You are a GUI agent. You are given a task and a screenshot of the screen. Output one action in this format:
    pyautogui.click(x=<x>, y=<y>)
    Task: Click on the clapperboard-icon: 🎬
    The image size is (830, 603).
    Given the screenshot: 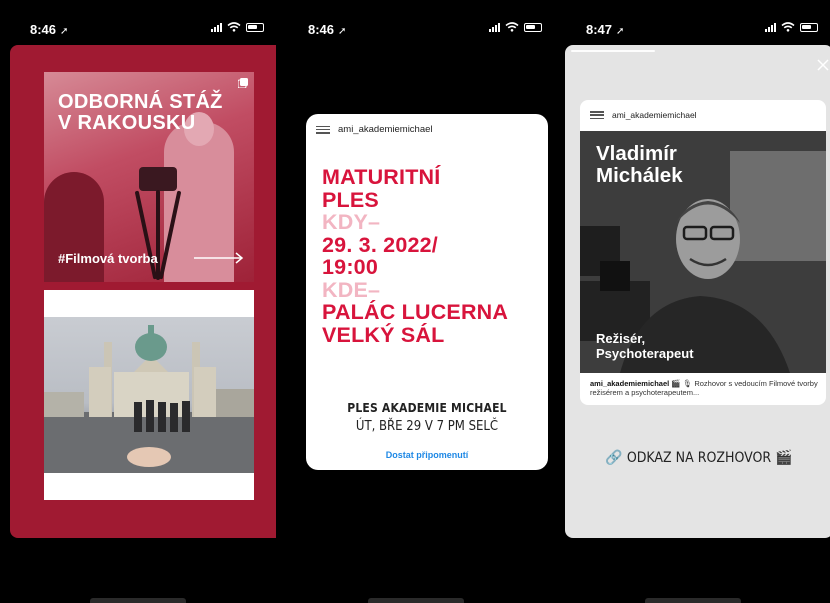 What is the action you would take?
    pyautogui.click(x=784, y=458)
    